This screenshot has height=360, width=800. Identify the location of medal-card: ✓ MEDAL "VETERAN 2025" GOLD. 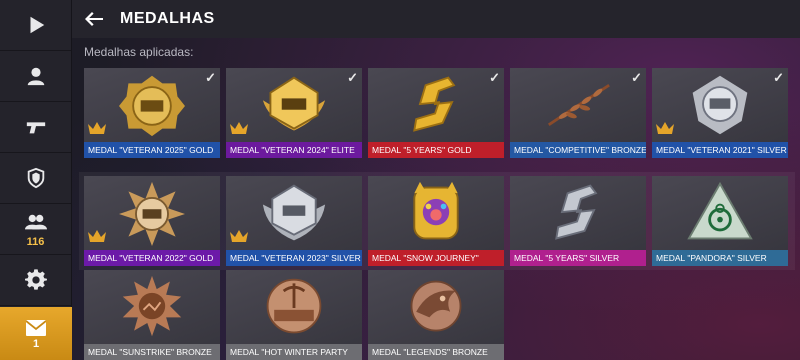
(152, 113).